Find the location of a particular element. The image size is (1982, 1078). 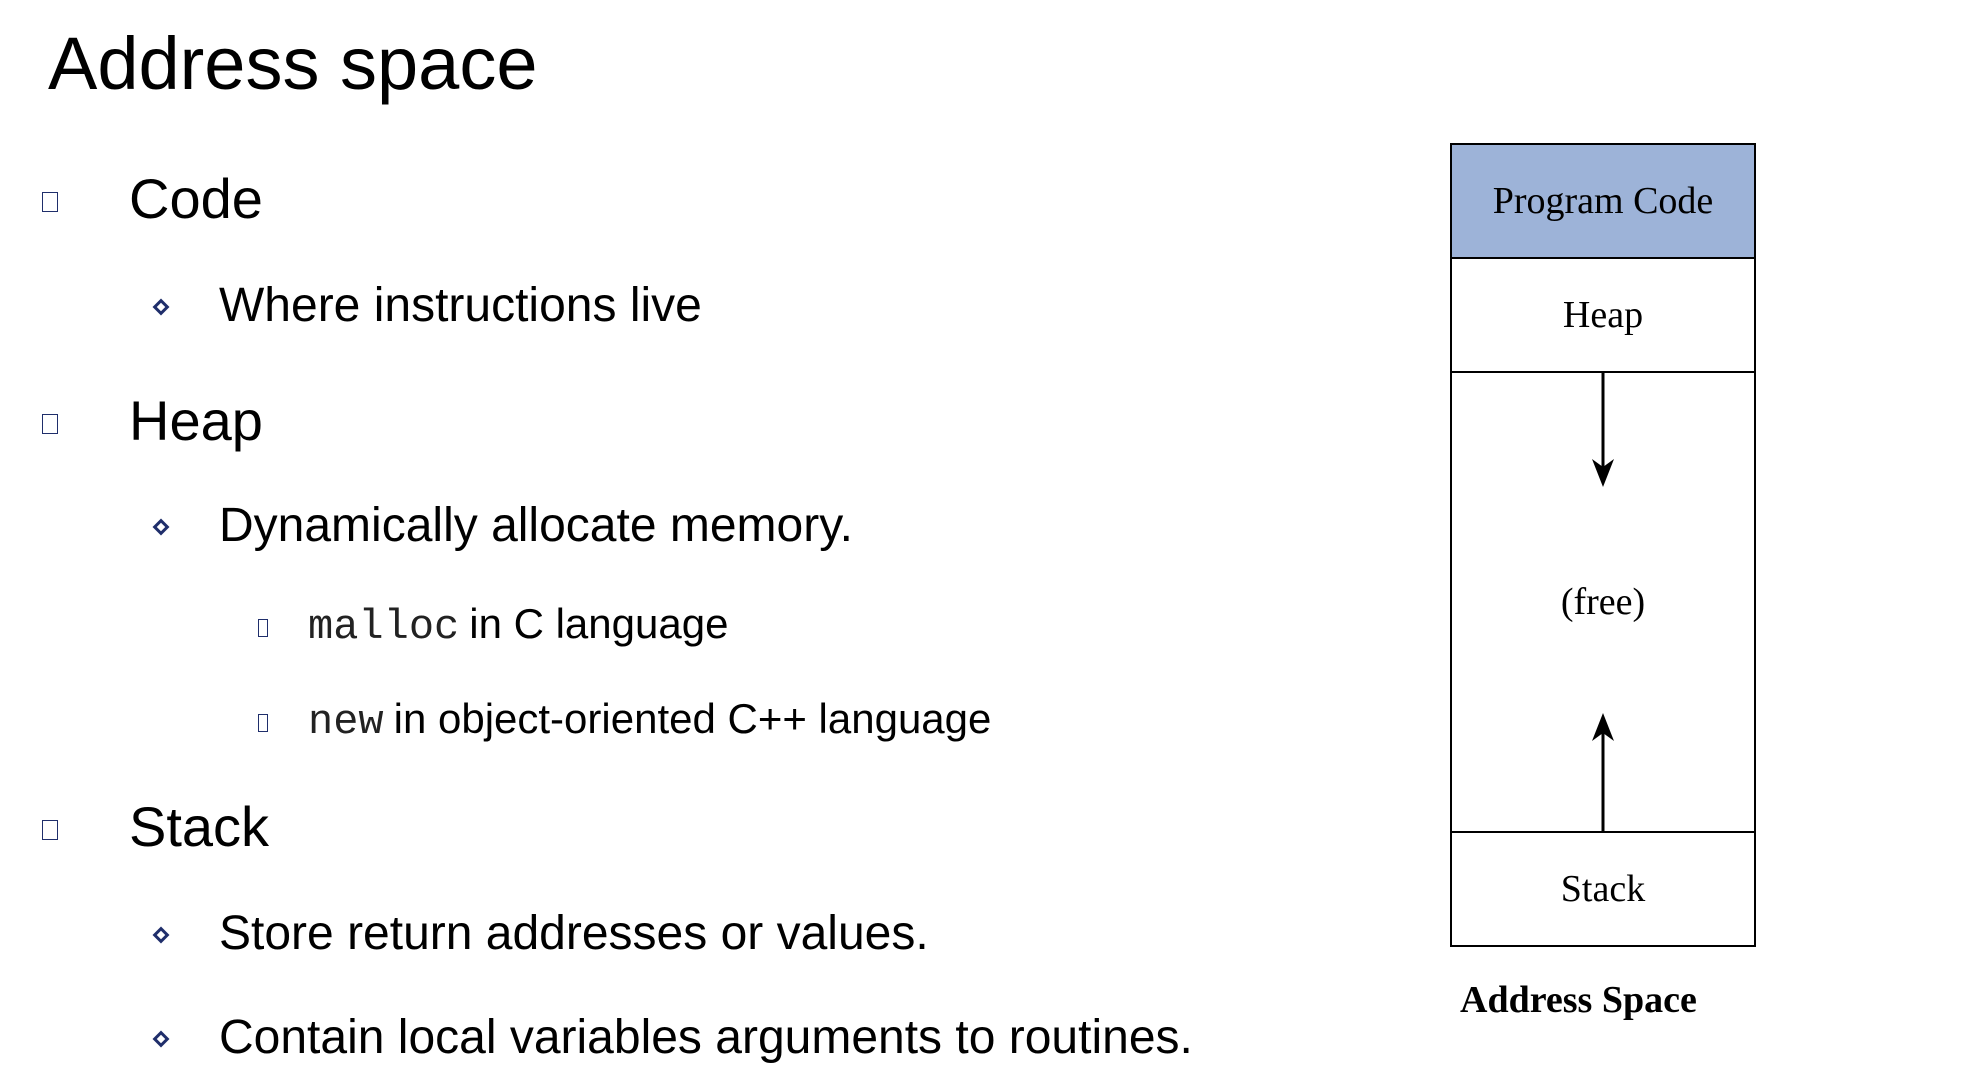

sub-sub-bullet-label: new in object-oriented C++ language is located at coordinates (649, 720).